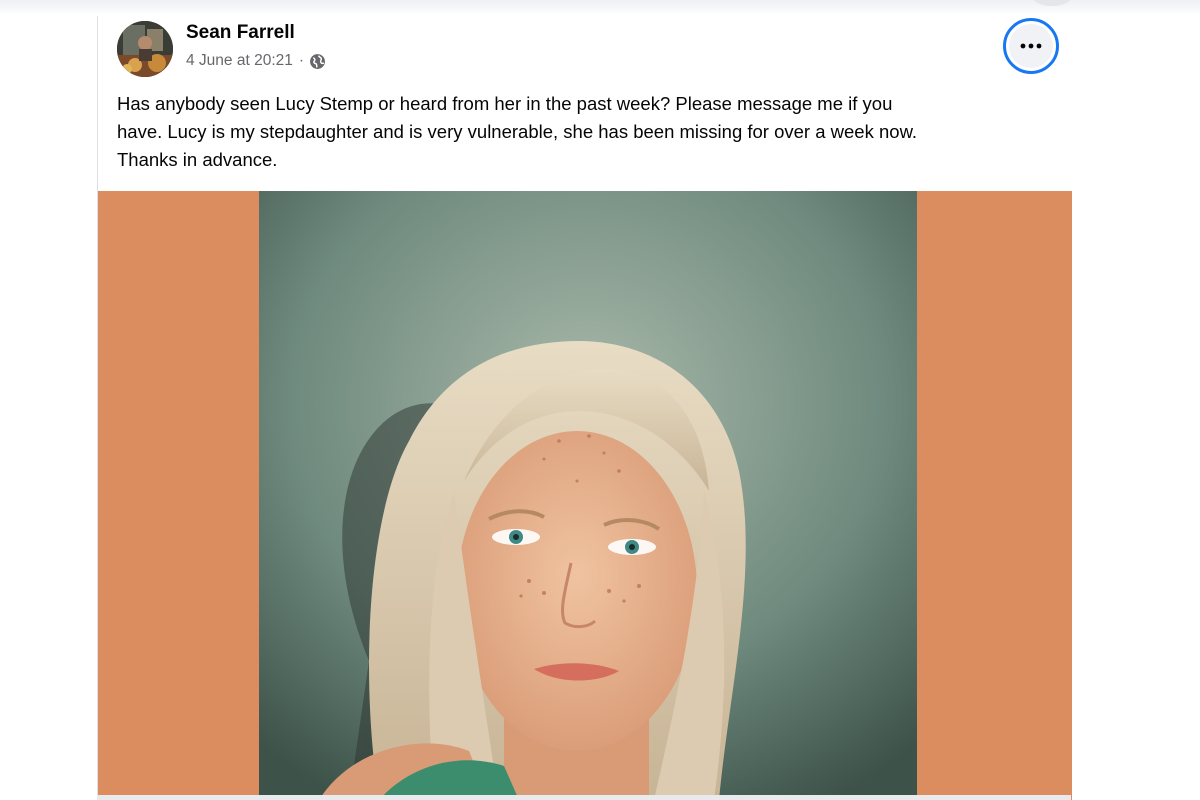  I want to click on globe-icon, so click(317, 61).